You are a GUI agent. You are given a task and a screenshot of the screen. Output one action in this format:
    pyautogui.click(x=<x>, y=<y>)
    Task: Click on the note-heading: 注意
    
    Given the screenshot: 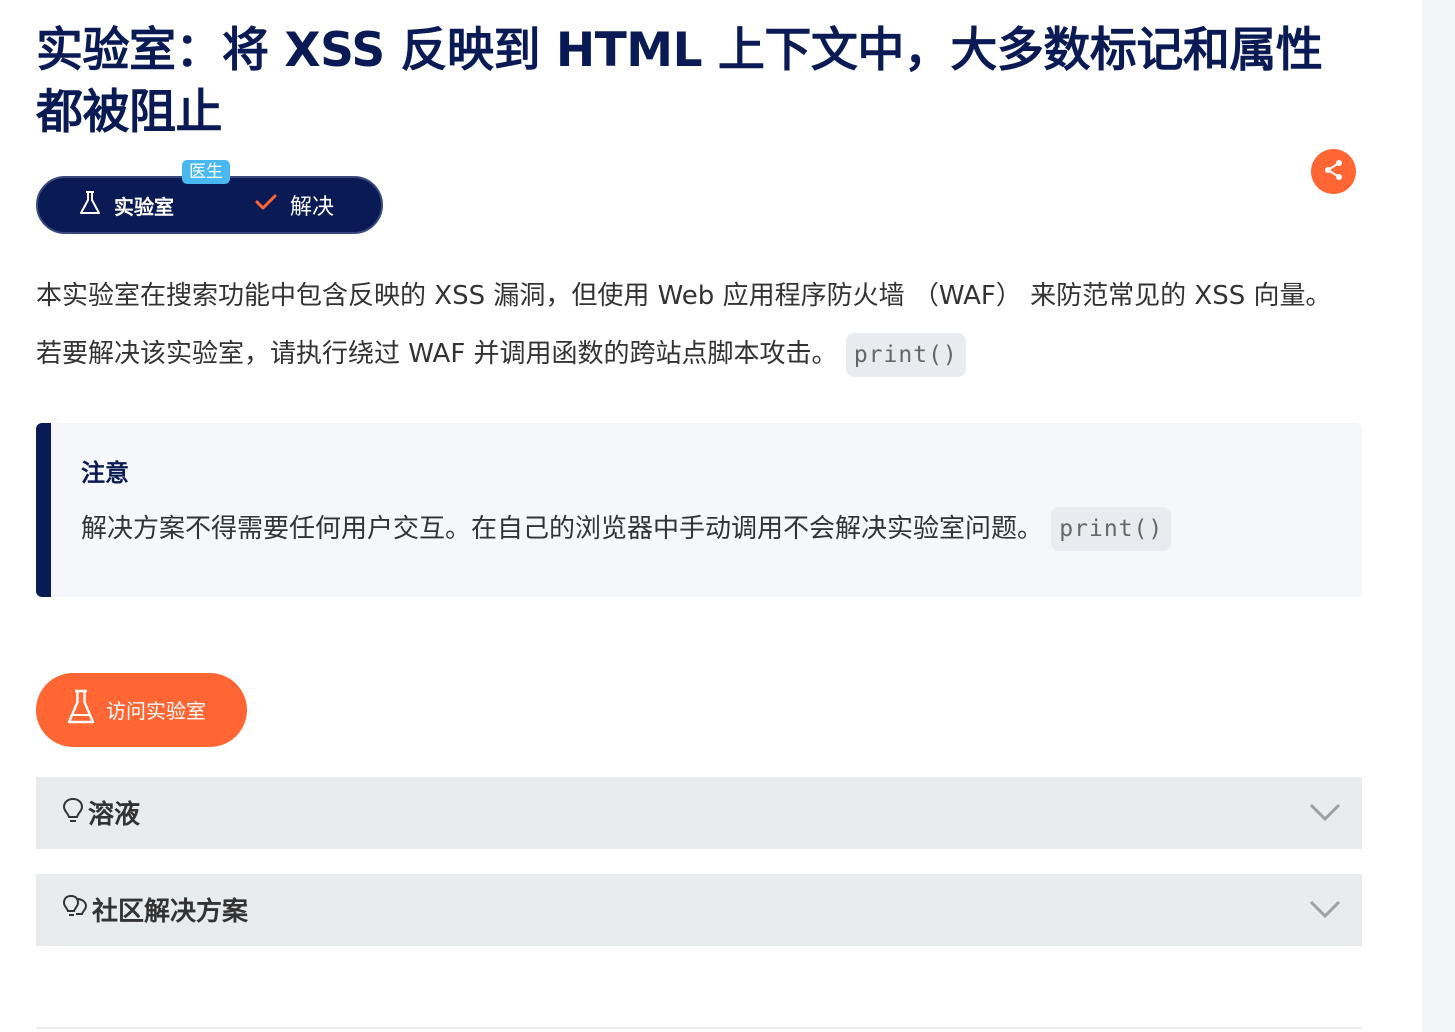 What is the action you would take?
    pyautogui.click(x=105, y=472)
    